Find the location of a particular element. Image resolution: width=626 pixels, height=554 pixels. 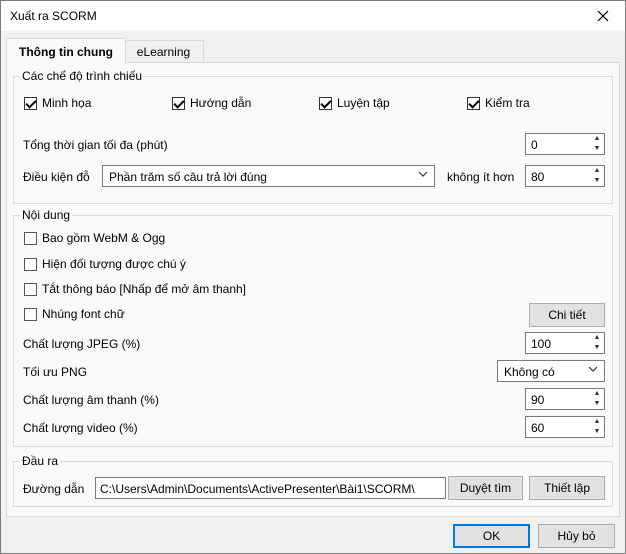

embed-font-checkbox is located at coordinates (30, 314).